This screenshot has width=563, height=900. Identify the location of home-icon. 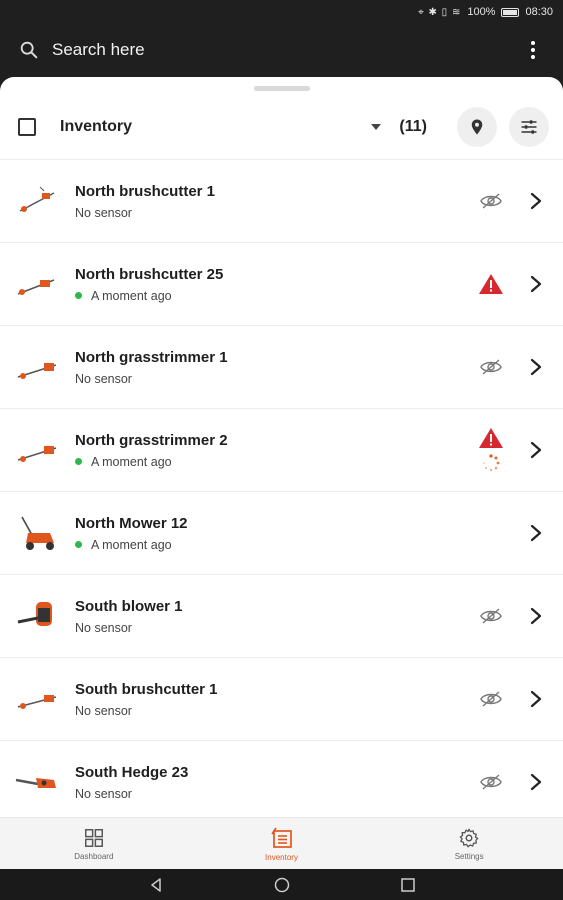
(282, 885).